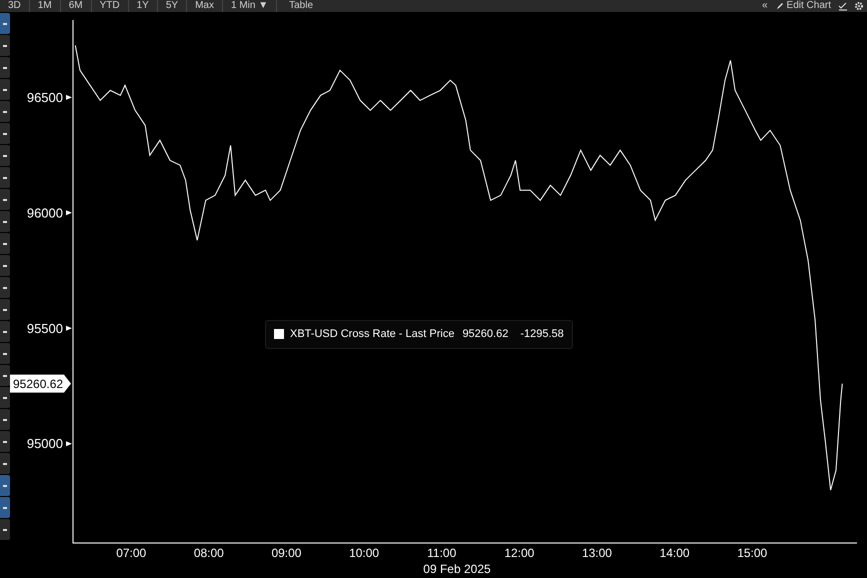  Describe the element at coordinates (279, 334) in the screenshot. I see `series-swatch-icon` at that location.